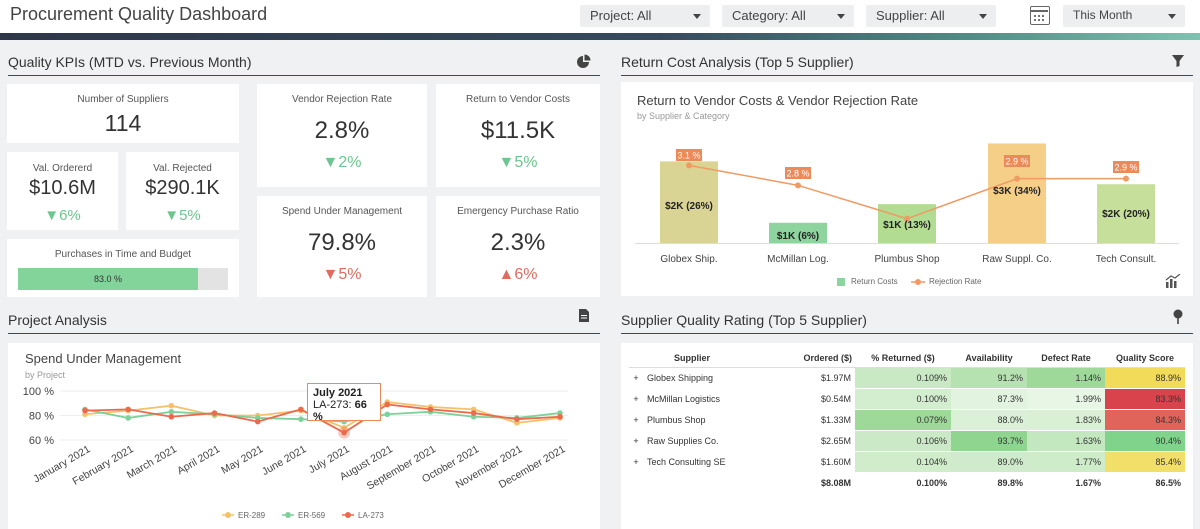 This screenshot has width=1200, height=529. What do you see at coordinates (584, 315) in the screenshot?
I see `export-document-icon` at bounding box center [584, 315].